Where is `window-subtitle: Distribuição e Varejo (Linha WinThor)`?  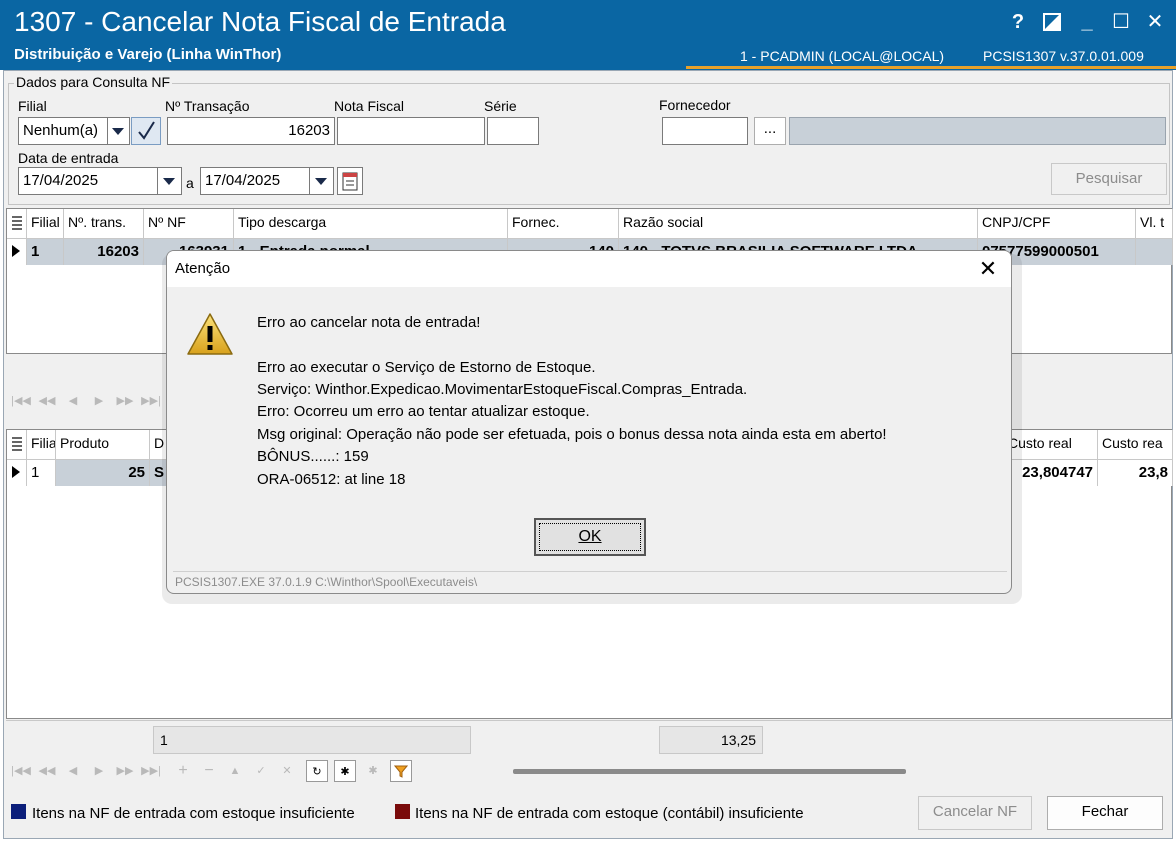
window-subtitle: Distribuição e Varejo (Linha WinThor) is located at coordinates (148, 54).